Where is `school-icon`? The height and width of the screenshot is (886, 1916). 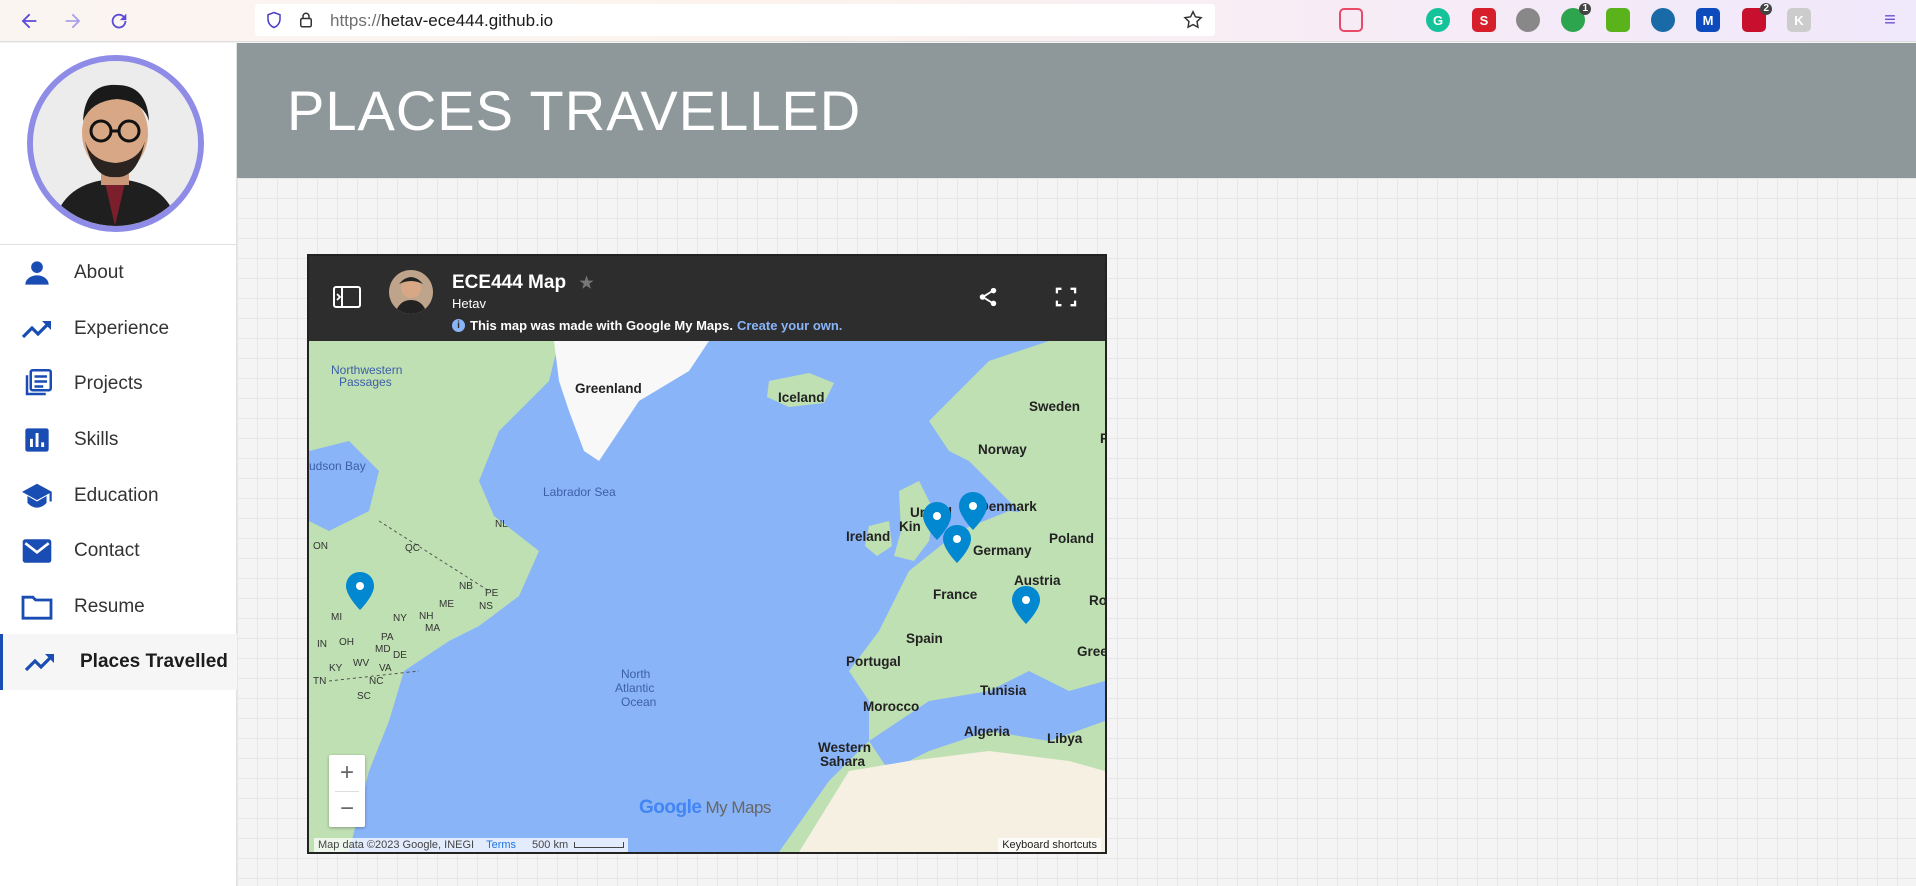
school-icon is located at coordinates (37, 496).